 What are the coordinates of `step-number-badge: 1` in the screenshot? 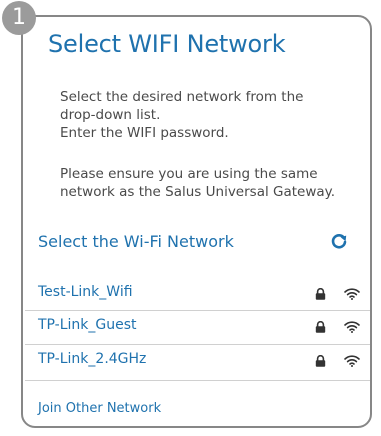 It's located at (19, 18).